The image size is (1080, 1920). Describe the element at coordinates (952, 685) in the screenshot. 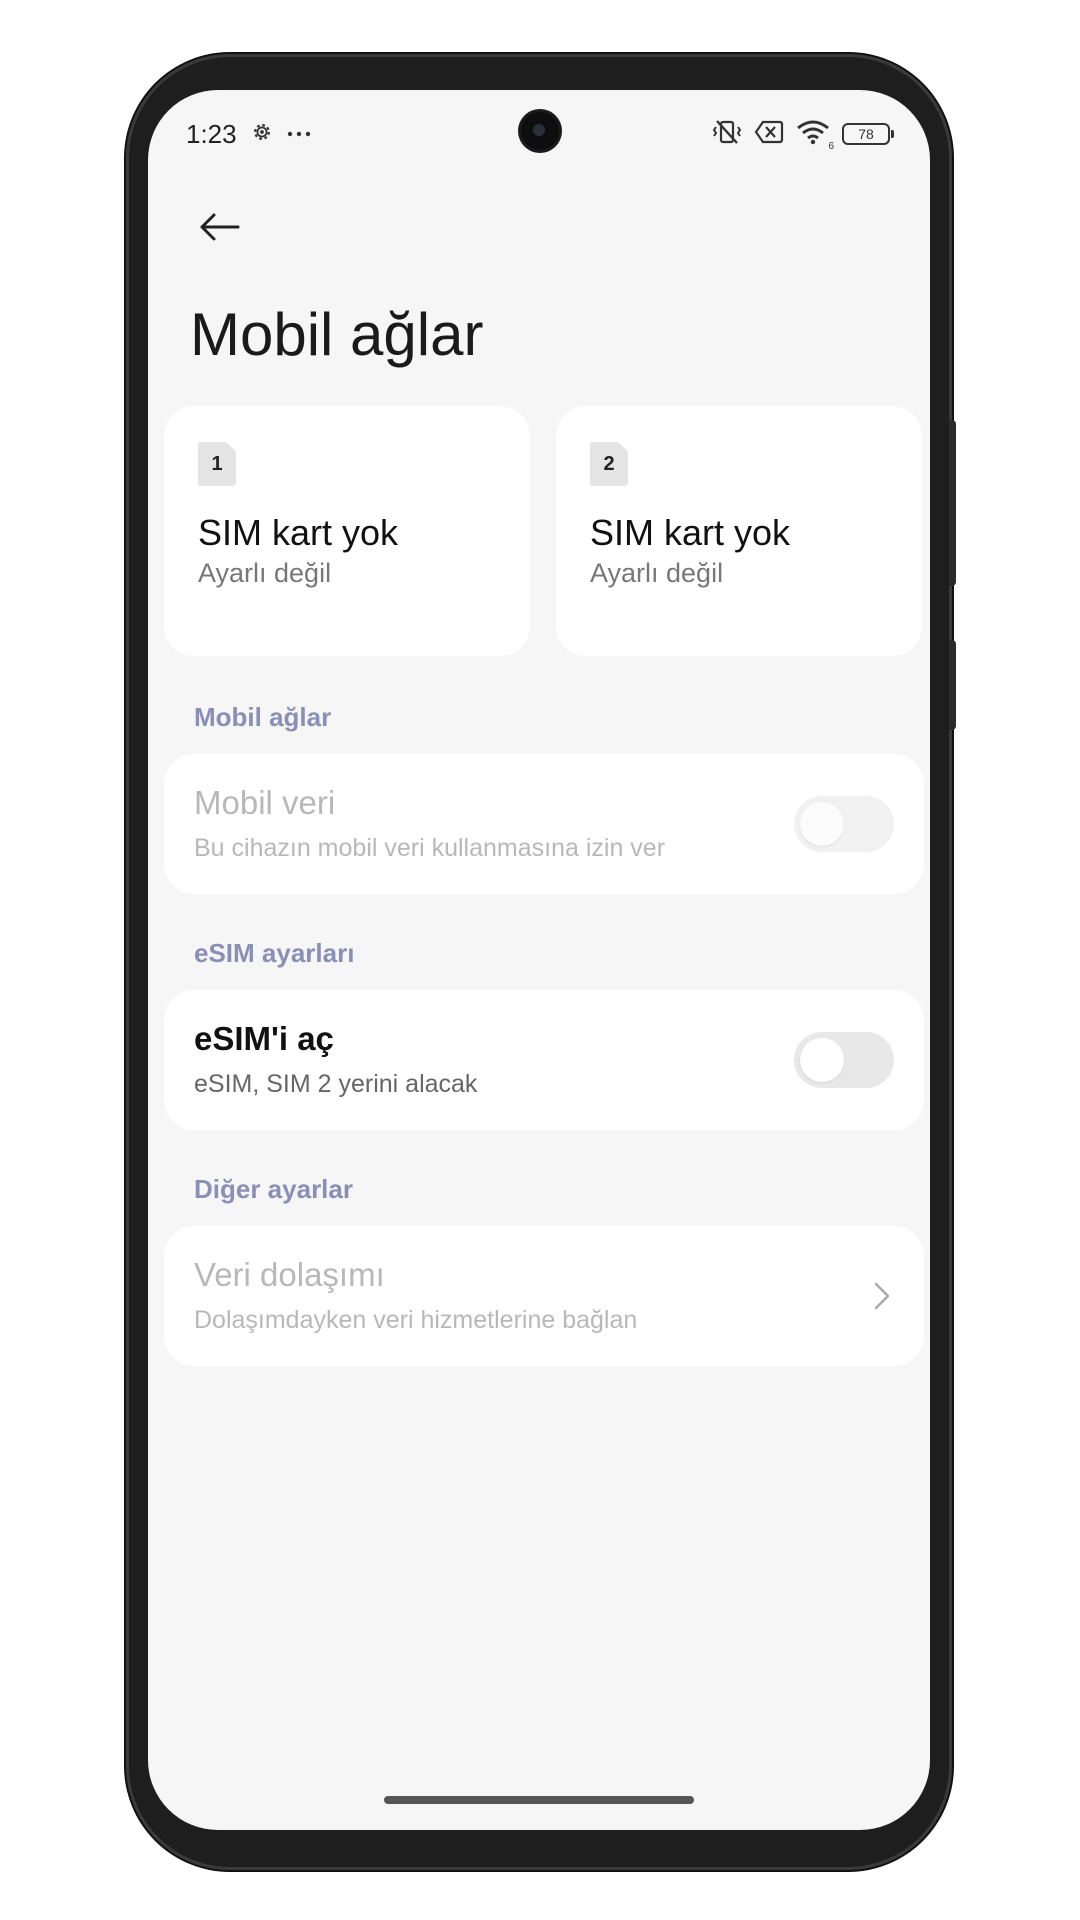

I see `power-button` at that location.